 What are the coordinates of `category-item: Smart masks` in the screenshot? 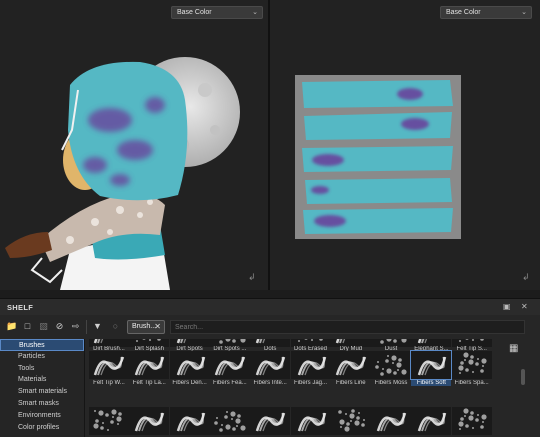 It's located at (42, 404).